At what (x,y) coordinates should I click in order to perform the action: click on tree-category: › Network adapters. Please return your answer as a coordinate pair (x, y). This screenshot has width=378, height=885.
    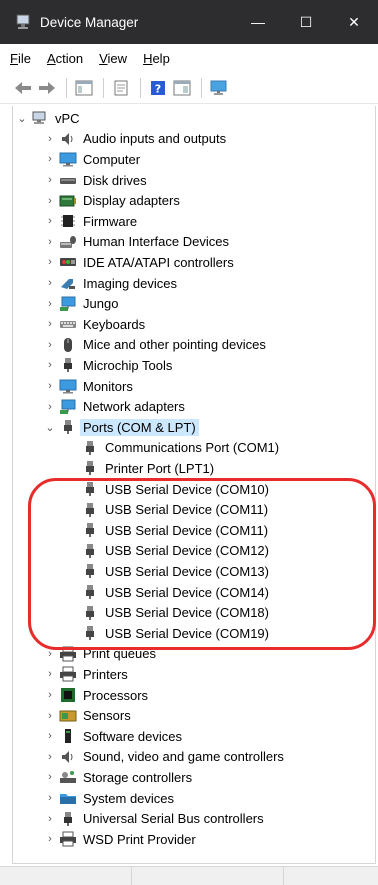
    Looking at the image, I should click on (114, 406).